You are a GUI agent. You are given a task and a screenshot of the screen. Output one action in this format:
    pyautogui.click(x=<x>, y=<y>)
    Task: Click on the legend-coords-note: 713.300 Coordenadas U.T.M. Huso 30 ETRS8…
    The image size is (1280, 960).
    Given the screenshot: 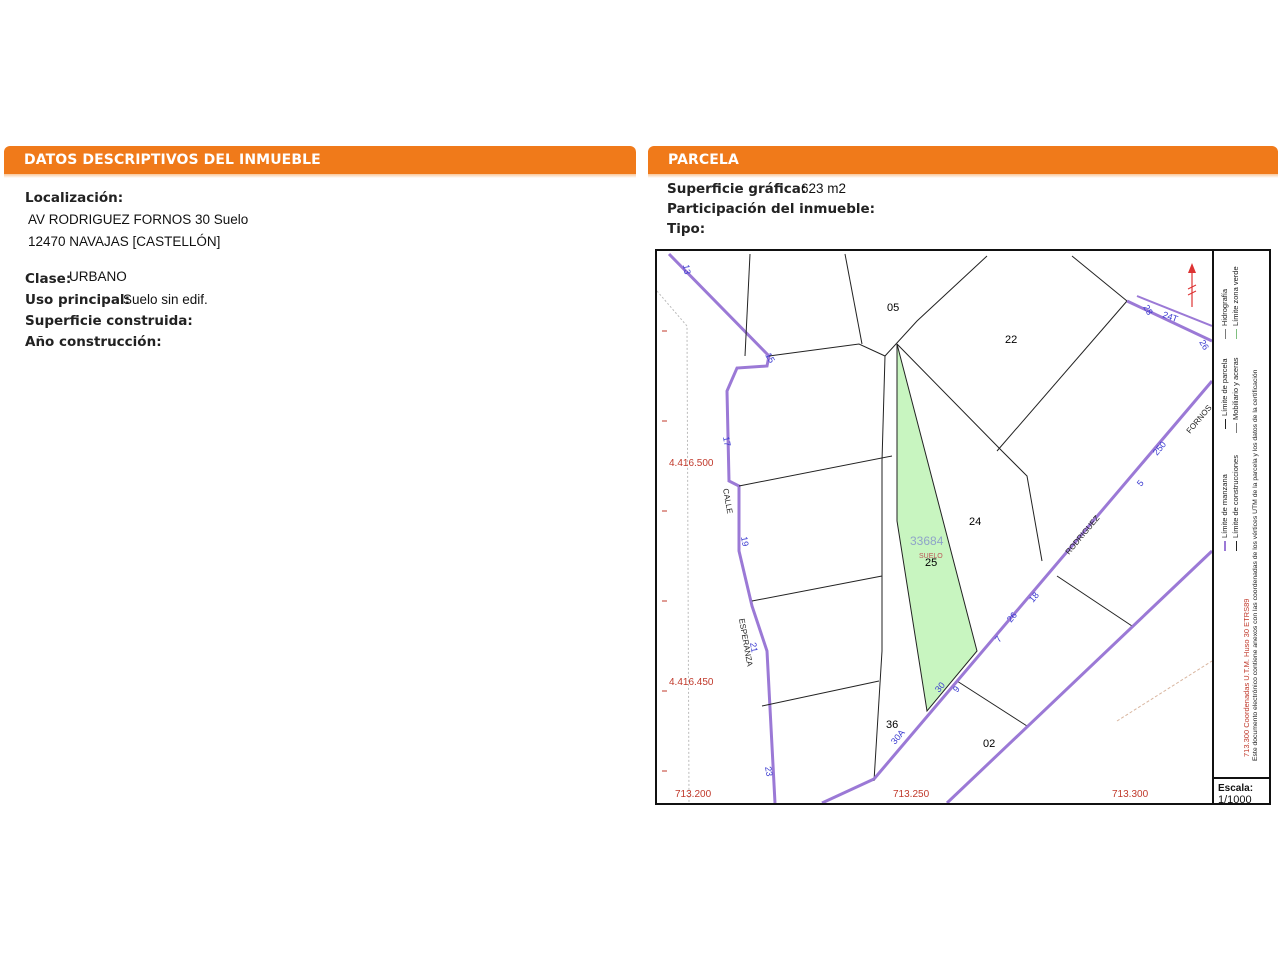 What is the action you would take?
    pyautogui.click(x=1246, y=677)
    